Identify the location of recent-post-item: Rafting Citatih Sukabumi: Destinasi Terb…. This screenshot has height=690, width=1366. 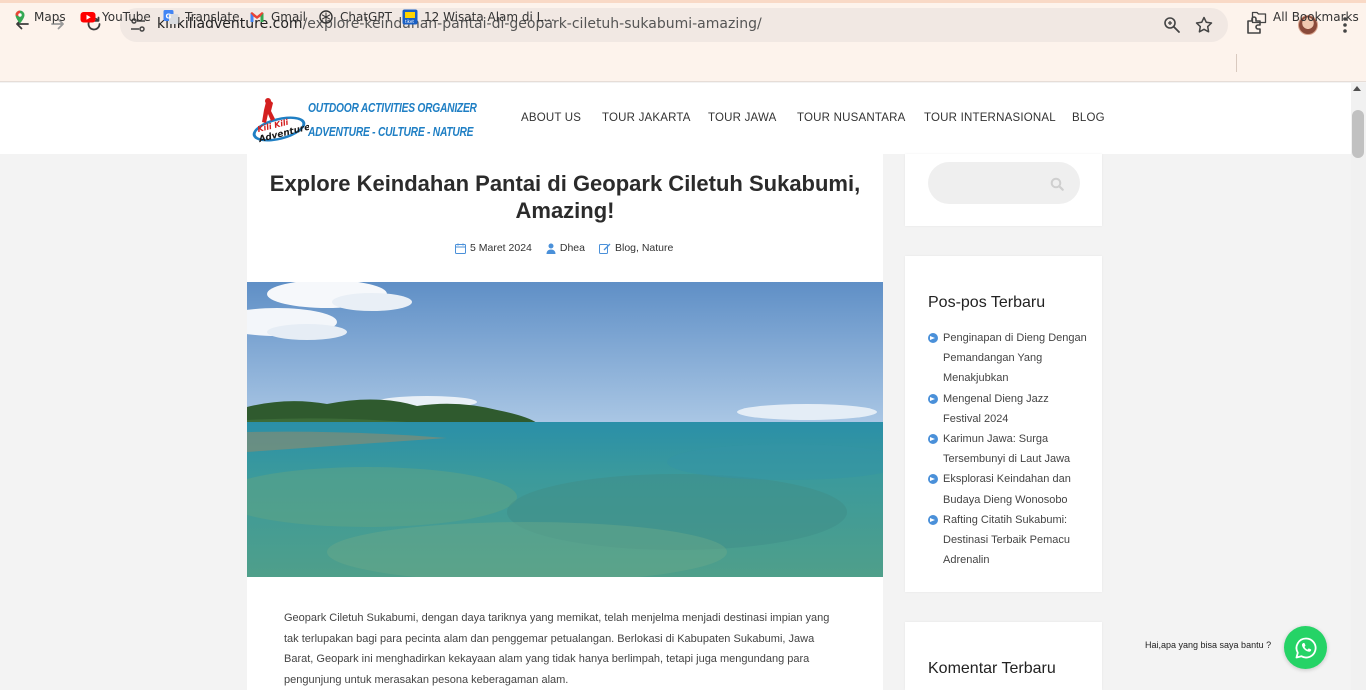
(1008, 540).